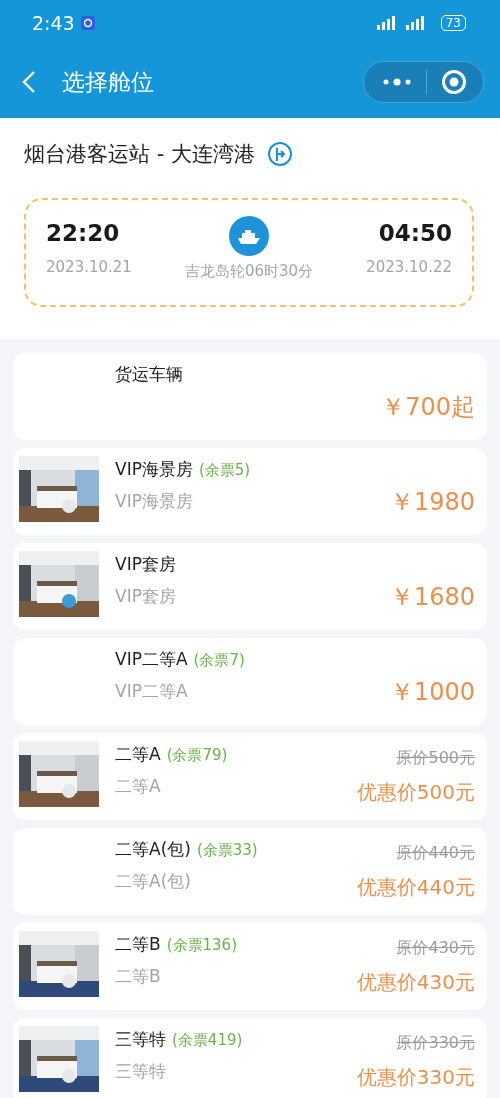 This screenshot has height=1098, width=500. What do you see at coordinates (227, 850) in the screenshot?
I see `remaining-tickets: (余票33)` at bounding box center [227, 850].